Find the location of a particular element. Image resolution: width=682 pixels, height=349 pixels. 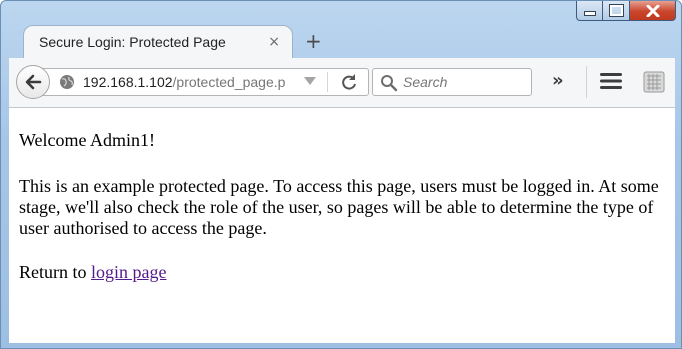

dropdown-arrow-icon is located at coordinates (310, 81).